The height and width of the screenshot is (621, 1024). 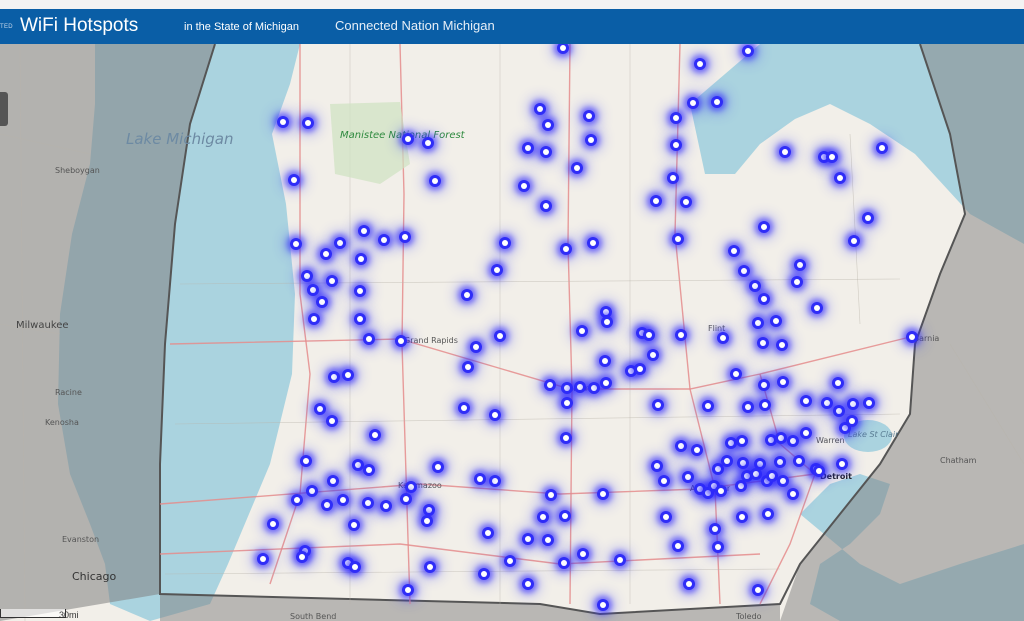 I want to click on app-subtitle: in the State of Michigan, so click(x=241, y=27).